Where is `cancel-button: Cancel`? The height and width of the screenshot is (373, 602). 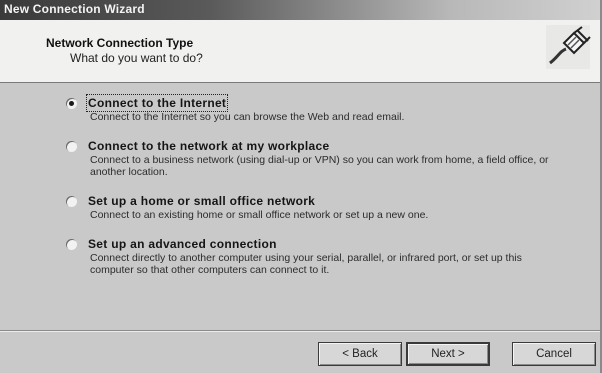
cancel-button: Cancel is located at coordinates (554, 354).